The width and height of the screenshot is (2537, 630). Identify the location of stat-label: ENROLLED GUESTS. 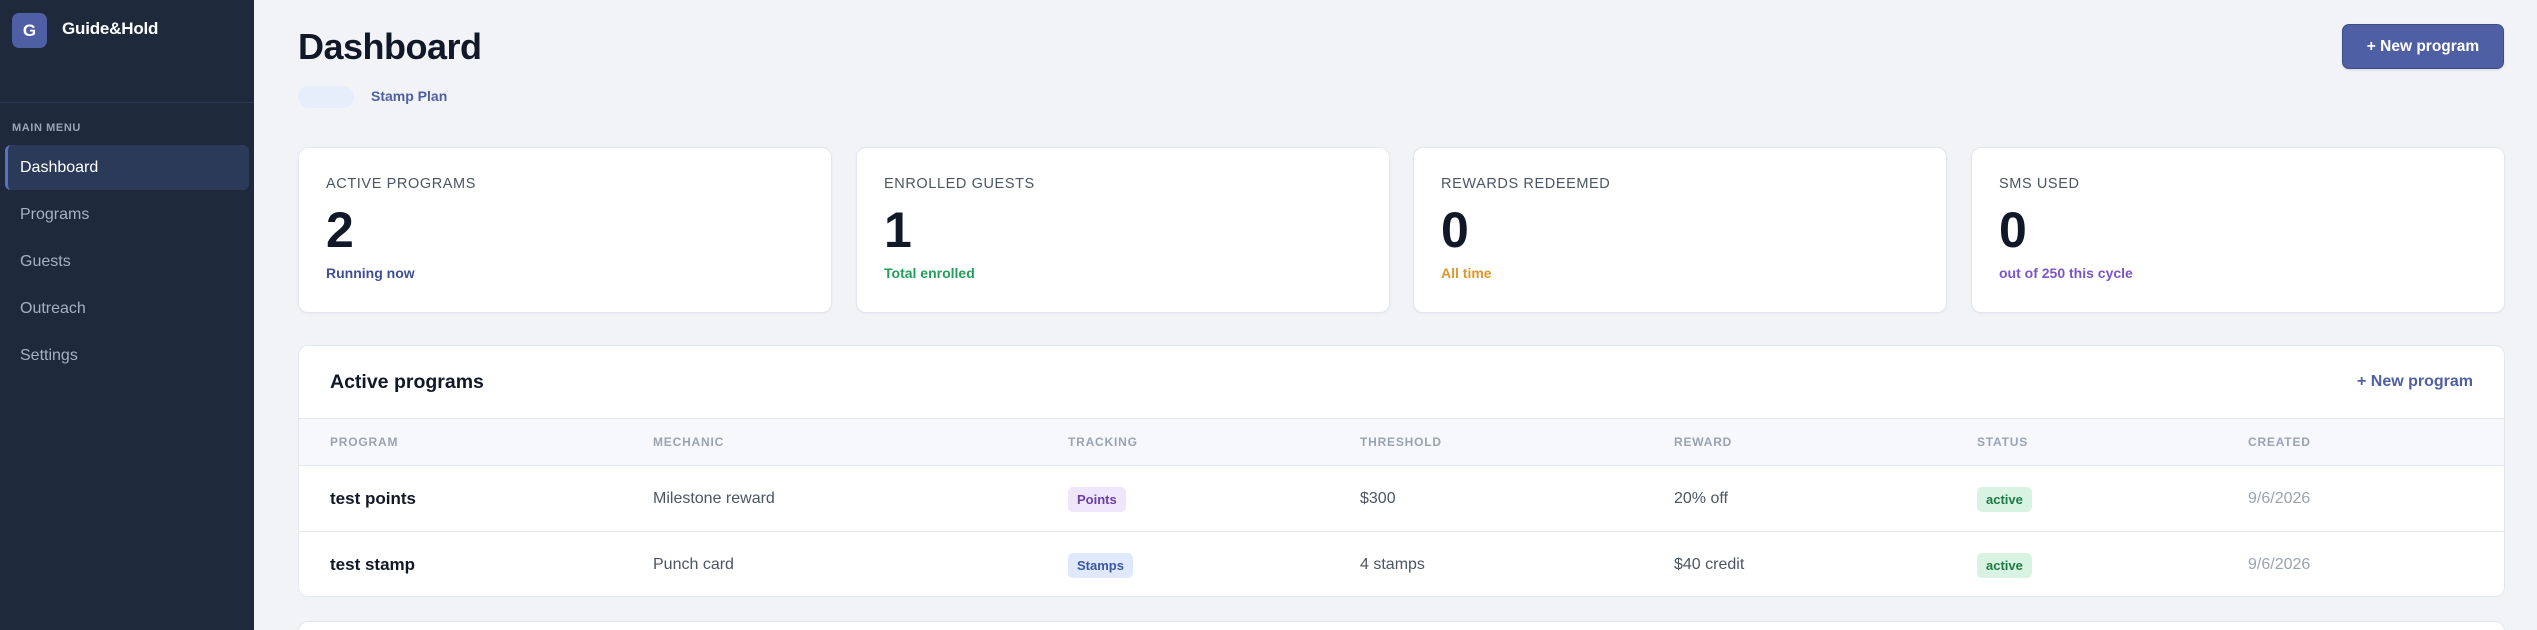
(959, 184).